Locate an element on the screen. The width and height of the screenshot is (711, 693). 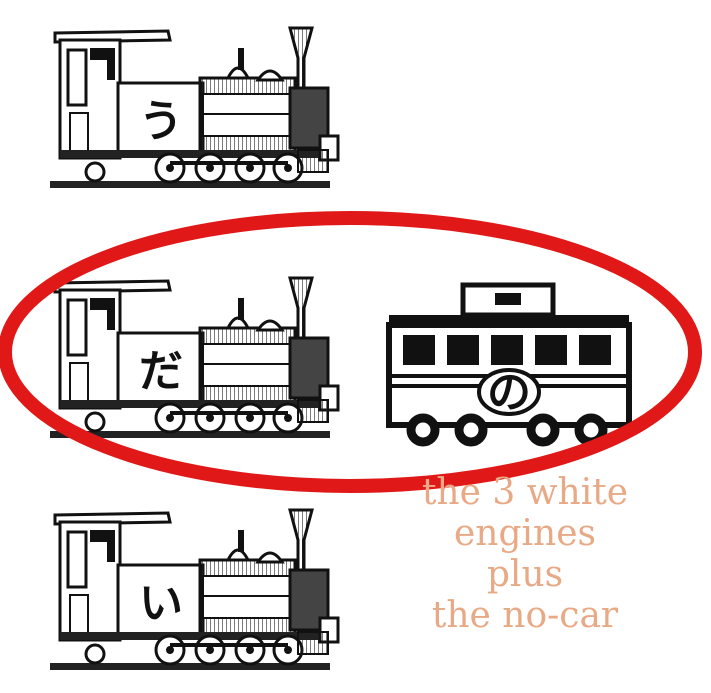
engine-kana-label: だ is located at coordinates (161, 371).